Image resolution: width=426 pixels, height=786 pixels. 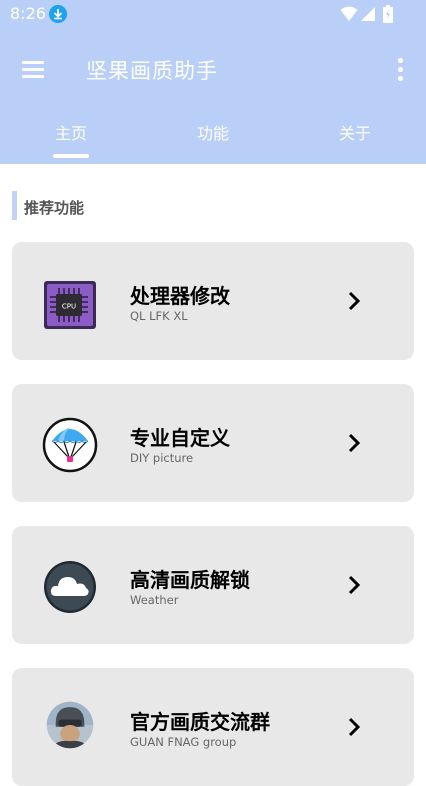 What do you see at coordinates (213, 132) in the screenshot?
I see `tab-features: 功能` at bounding box center [213, 132].